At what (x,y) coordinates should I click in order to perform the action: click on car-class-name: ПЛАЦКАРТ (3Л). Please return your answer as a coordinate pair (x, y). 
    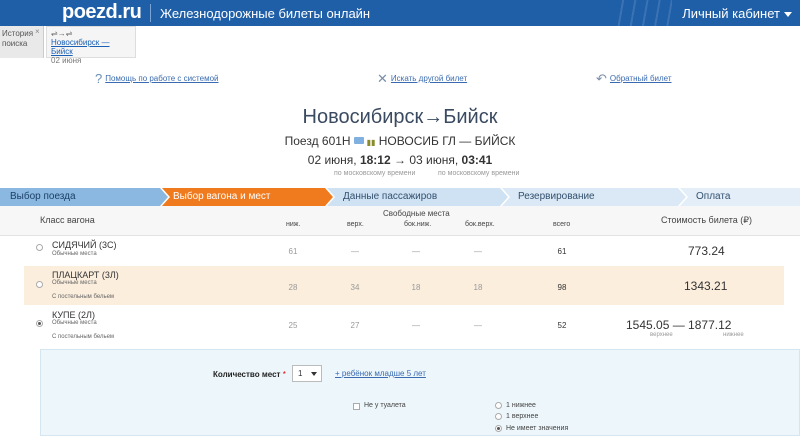
    Looking at the image, I should click on (85, 275).